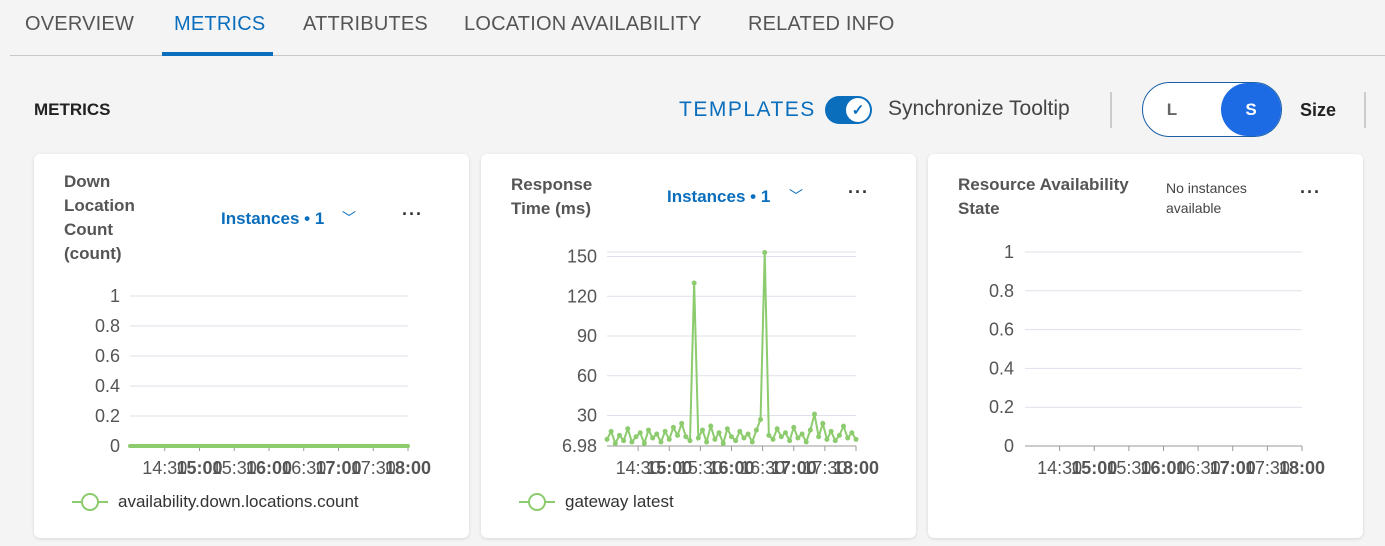  What do you see at coordinates (1251, 109) in the screenshot?
I see `size-s-option: S` at bounding box center [1251, 109].